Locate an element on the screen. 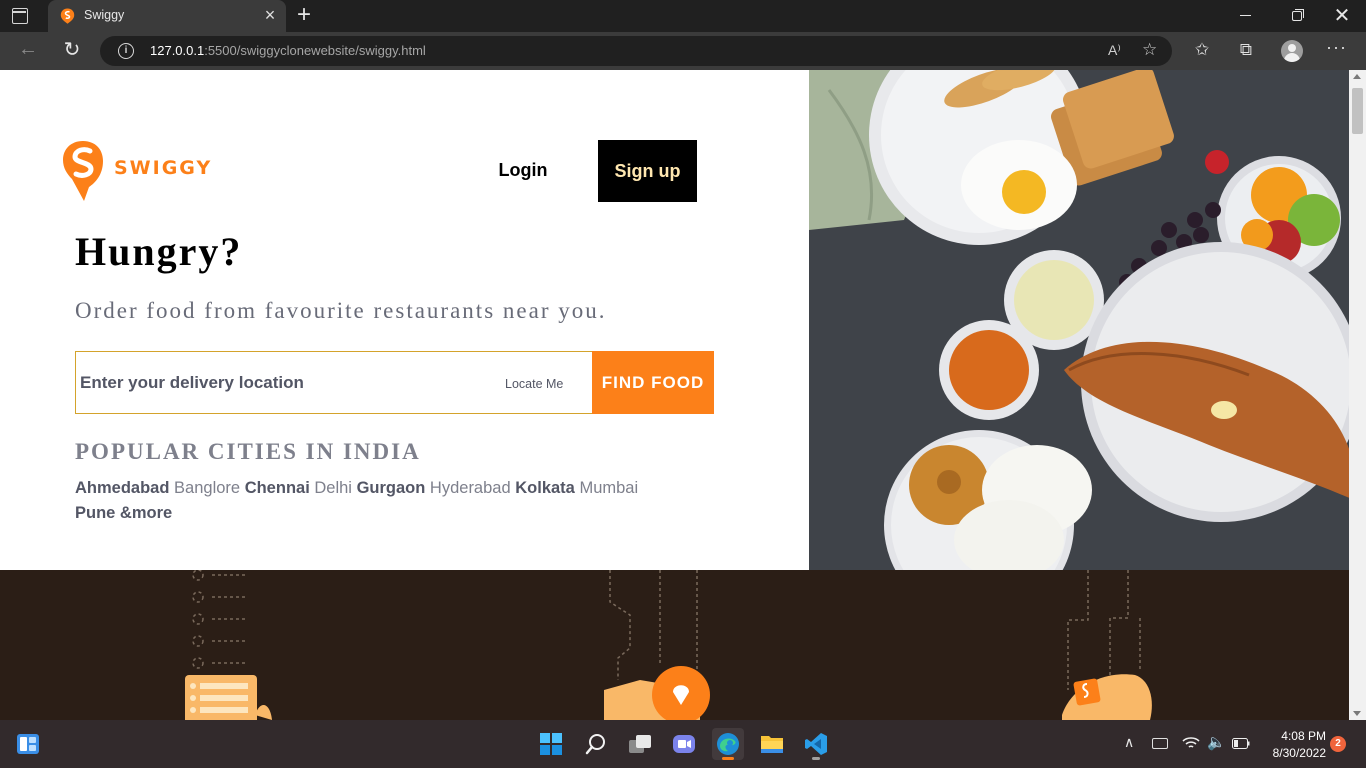  folder-icon is located at coordinates (772, 744).